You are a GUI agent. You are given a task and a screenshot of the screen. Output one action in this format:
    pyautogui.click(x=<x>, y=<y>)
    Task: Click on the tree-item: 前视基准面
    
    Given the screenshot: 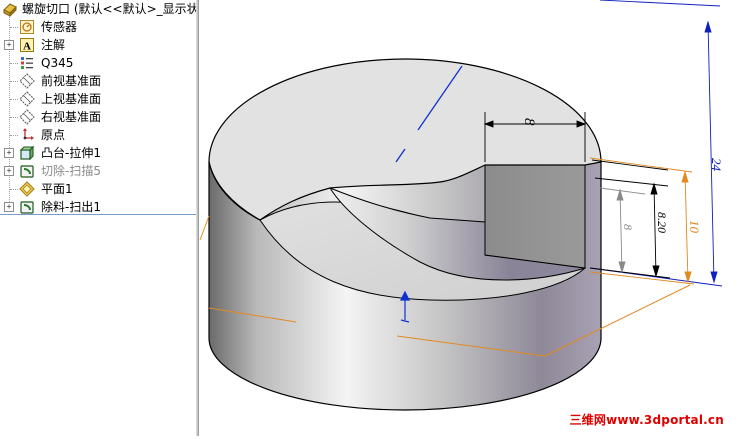 What is the action you would take?
    pyautogui.click(x=98, y=81)
    